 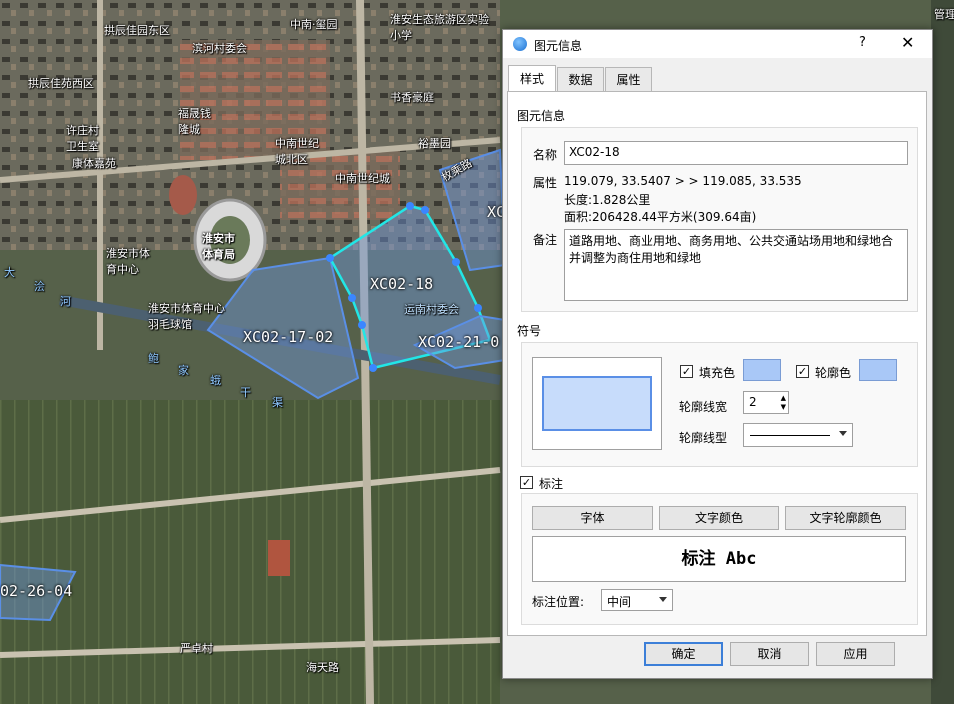 I want to click on app-logo-icon, so click(x=520, y=44).